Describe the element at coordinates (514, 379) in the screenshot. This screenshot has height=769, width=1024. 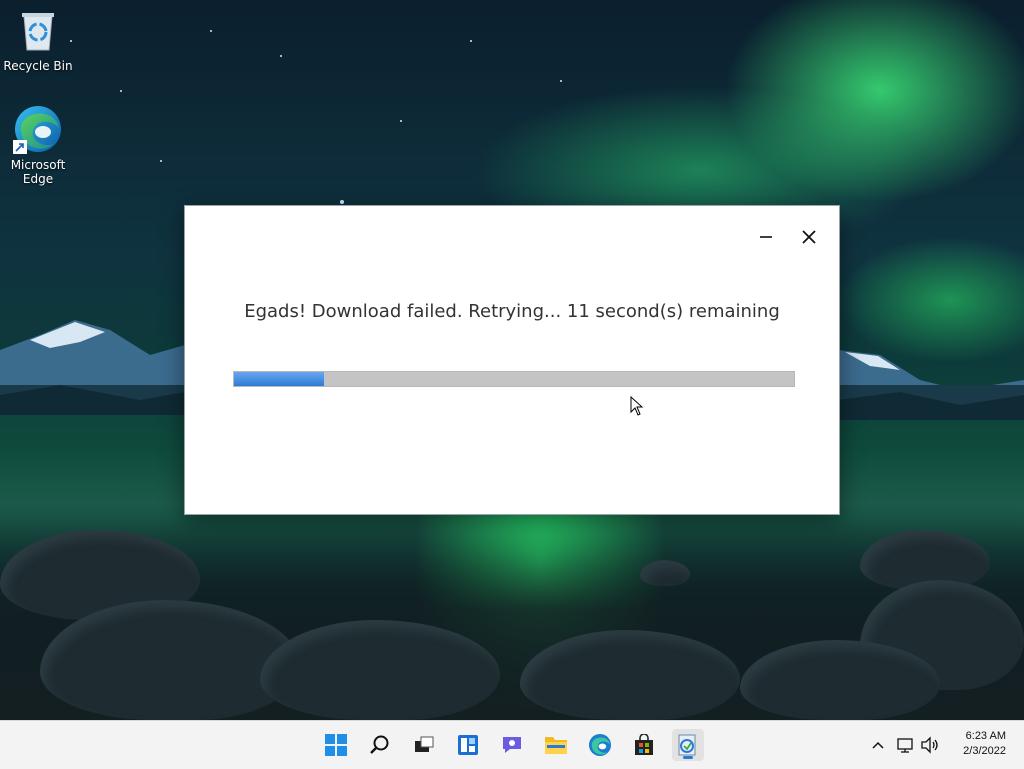
I see `download-progress-bar` at that location.